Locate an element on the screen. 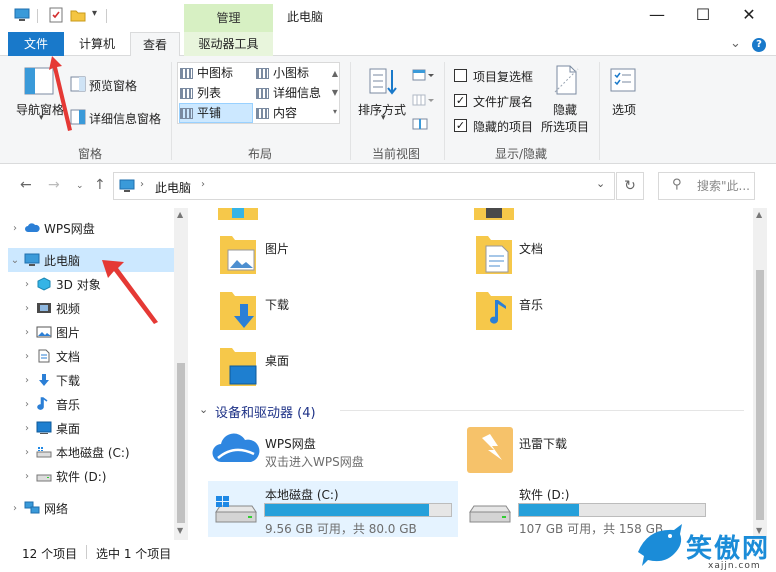 This screenshot has width=776, height=572. drive-d-usage-bar is located at coordinates (612, 510).